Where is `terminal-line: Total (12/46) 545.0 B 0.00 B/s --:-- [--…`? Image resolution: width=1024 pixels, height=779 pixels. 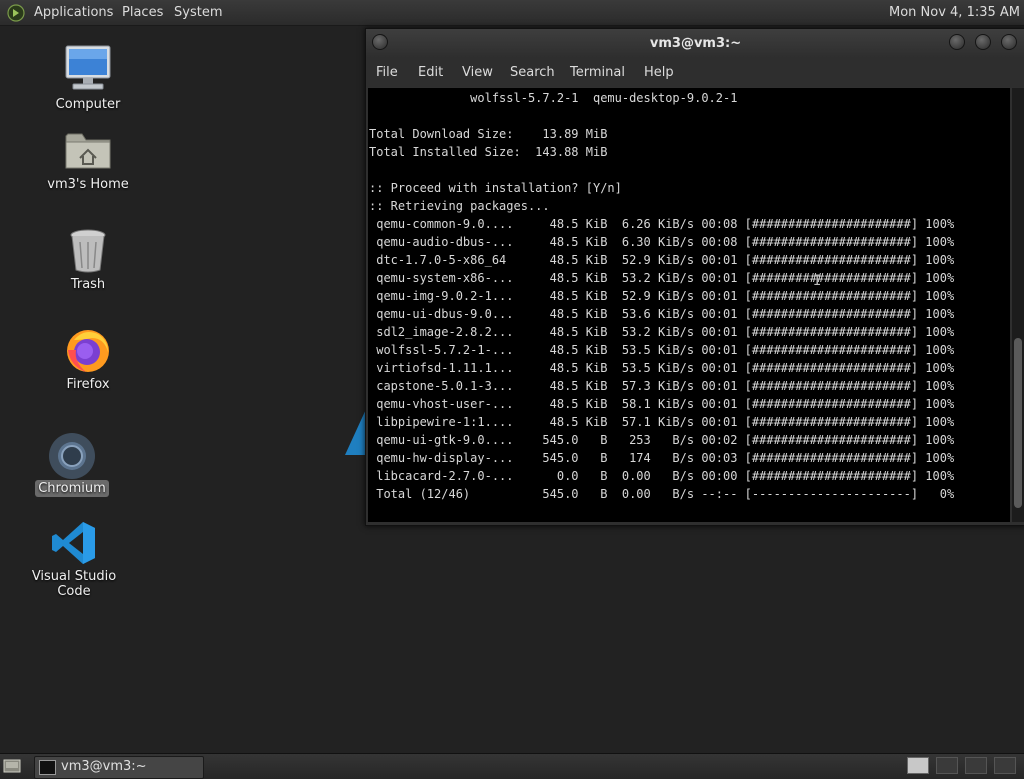 terminal-line: Total (12/46) 545.0 B 0.00 B/s --:-- [--… is located at coordinates (662, 494).